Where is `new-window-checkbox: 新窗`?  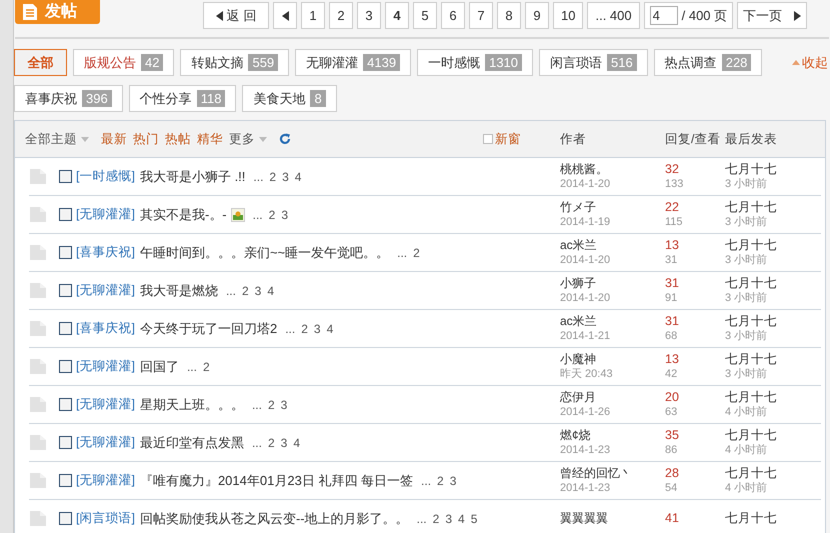 new-window-checkbox: 新窗 is located at coordinates (521, 139).